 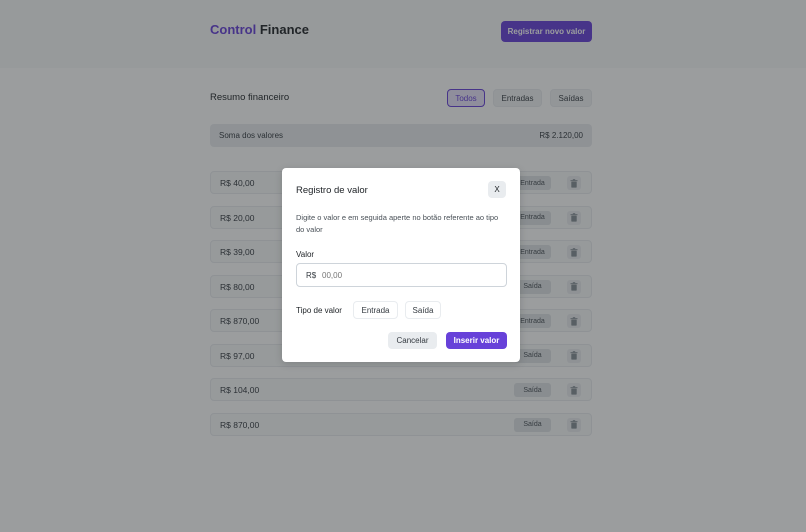 What do you see at coordinates (476, 340) in the screenshot?
I see `insert-value-button: Inserir valor` at bounding box center [476, 340].